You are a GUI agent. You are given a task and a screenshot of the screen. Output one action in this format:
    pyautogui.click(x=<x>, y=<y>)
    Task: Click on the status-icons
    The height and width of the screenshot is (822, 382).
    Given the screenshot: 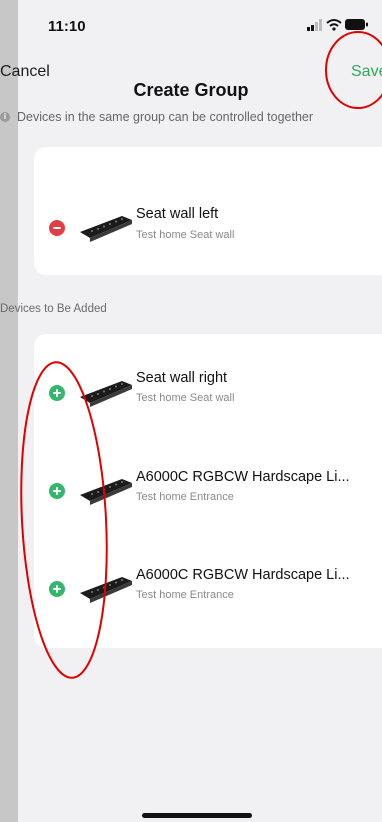 What is the action you would take?
    pyautogui.click(x=344, y=26)
    